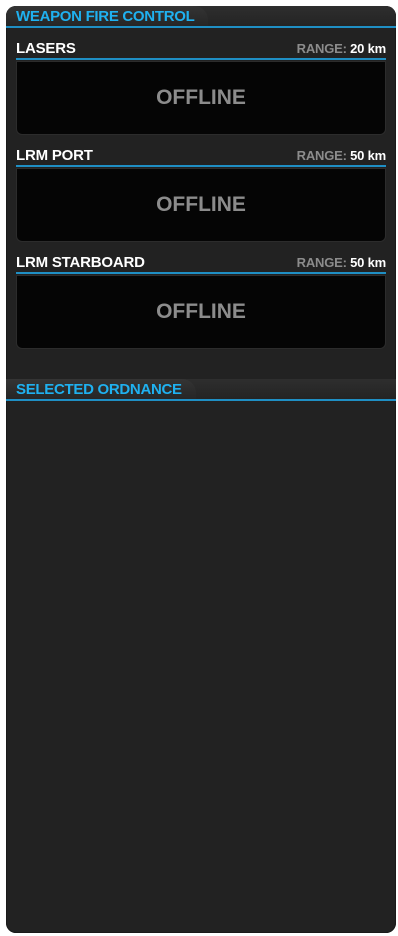  What do you see at coordinates (201, 262) in the screenshot?
I see `weapon-header-row: LRM STARBOARD RANGE: 50 km` at bounding box center [201, 262].